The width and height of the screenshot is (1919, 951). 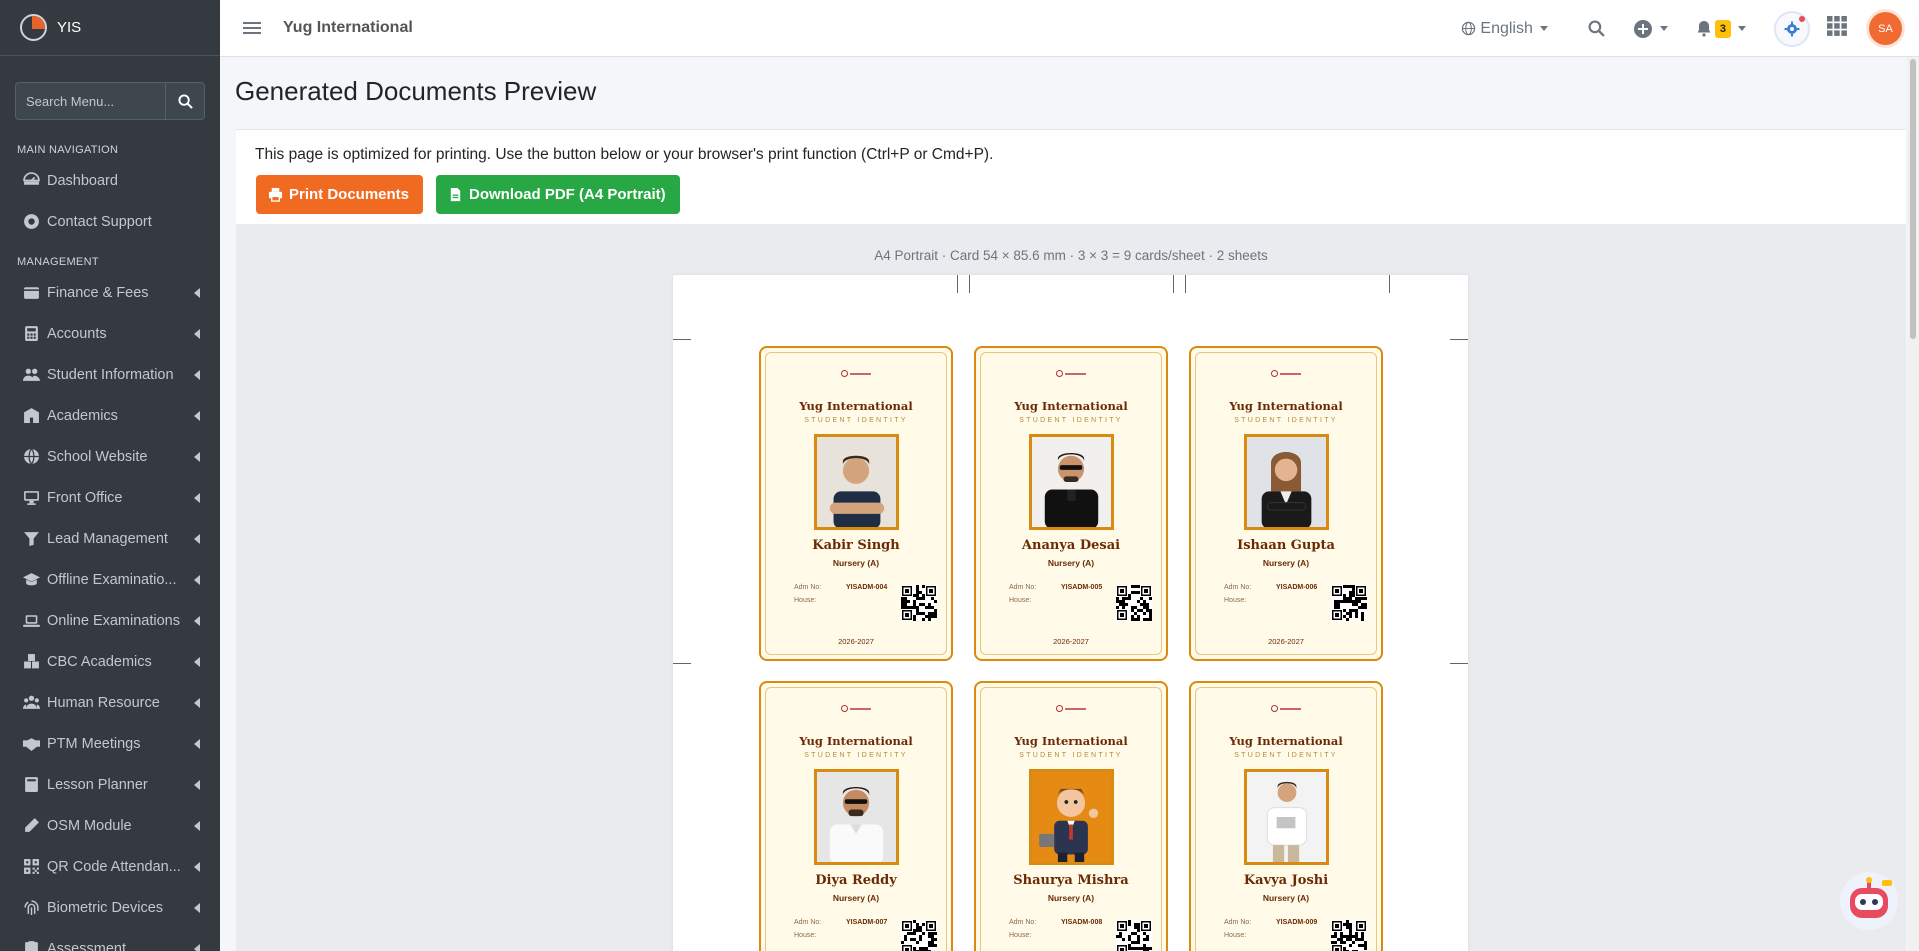 I want to click on menu-toggle-icon, so click(x=252, y=28).